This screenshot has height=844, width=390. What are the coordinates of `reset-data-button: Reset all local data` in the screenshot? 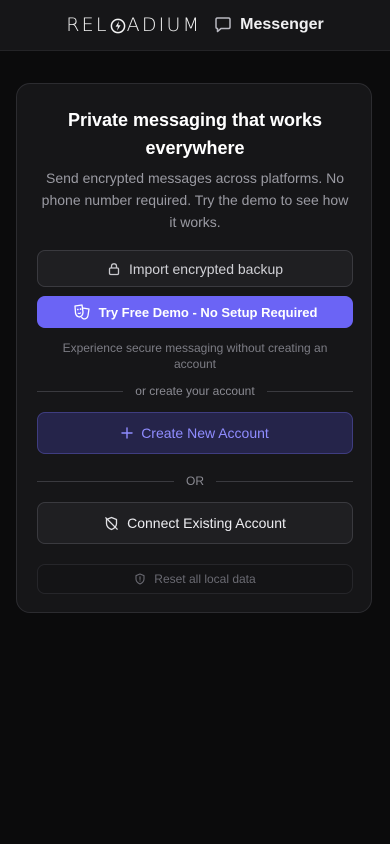 It's located at (195, 579).